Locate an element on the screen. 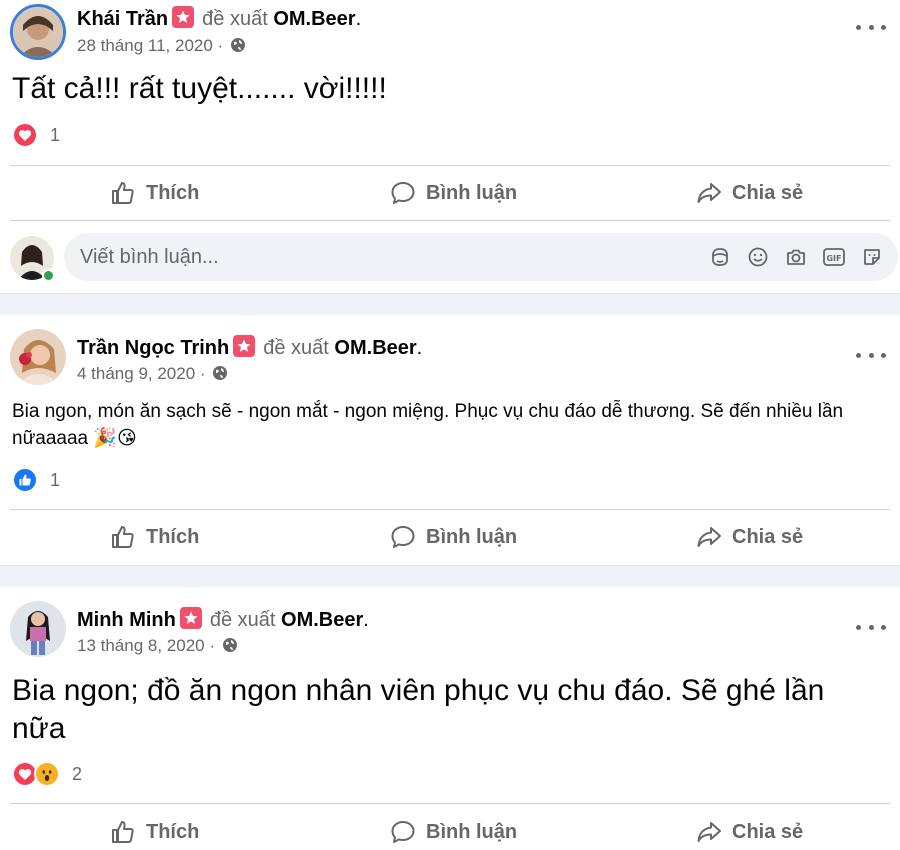 Image resolution: width=900 pixels, height=850 pixels. author-line: Khái Trần đề xuất OM.Beer. is located at coordinates (219, 18).